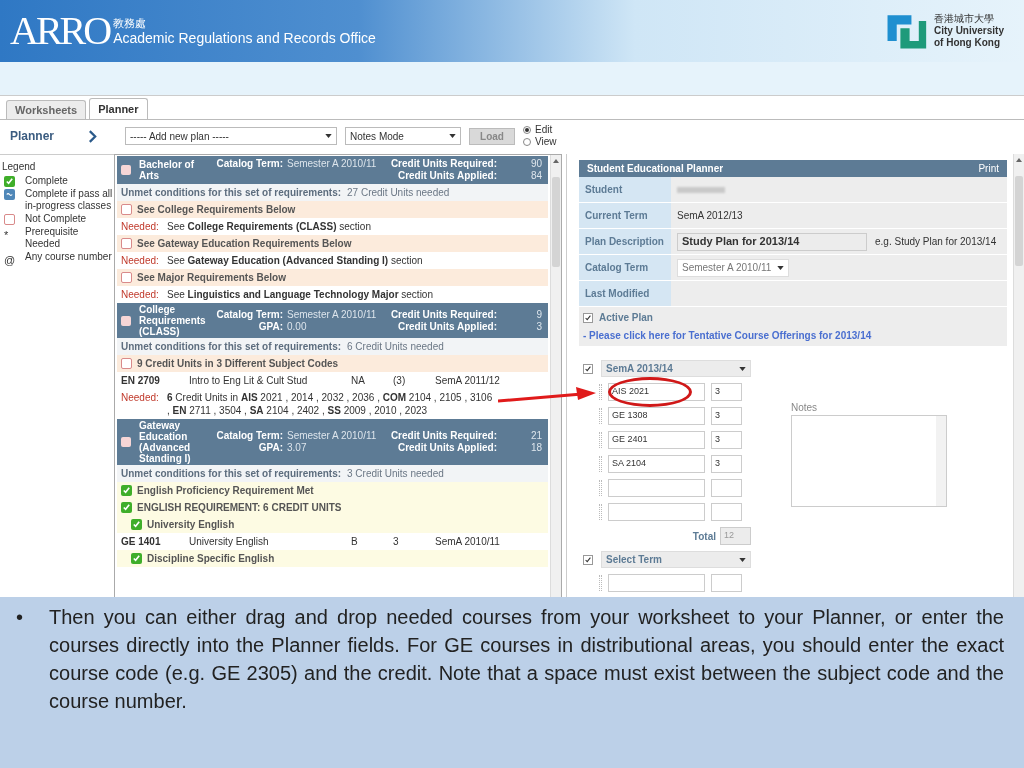 Image resolution: width=1024 pixels, height=768 pixels. Describe the element at coordinates (968, 31) in the screenshot. I see `university-name: City University` at that location.